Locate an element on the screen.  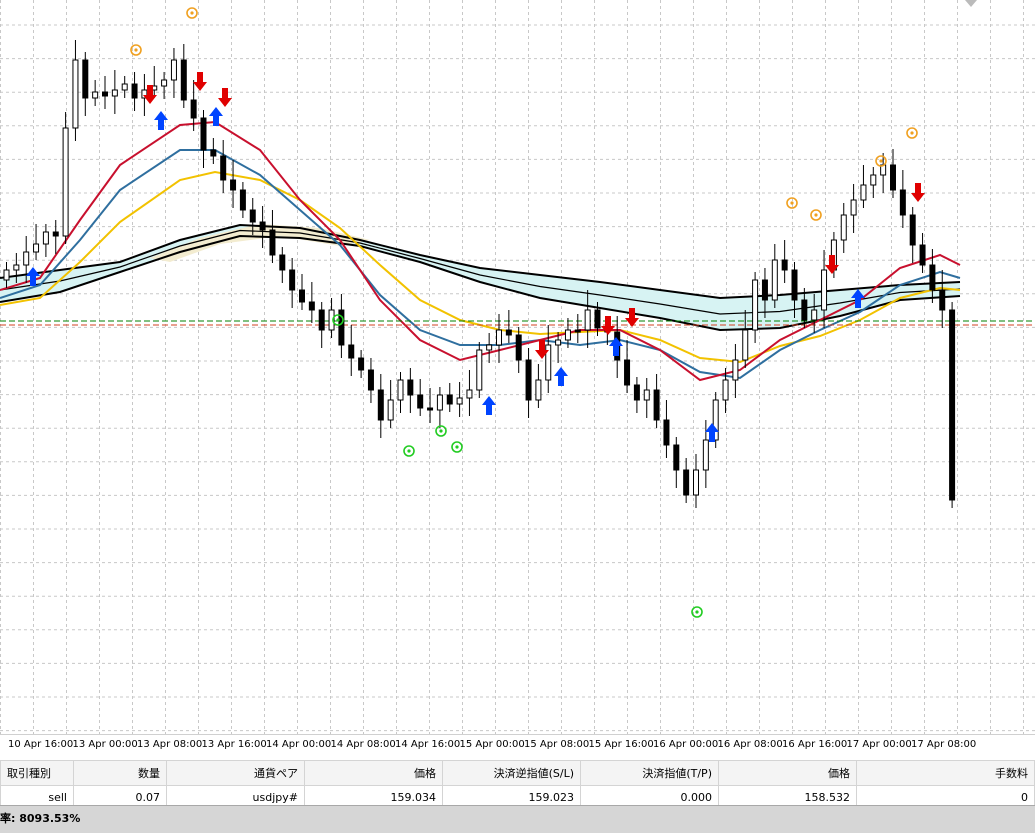
time-tick-label: 13 Apr 16:00 is located at coordinates (234, 744).